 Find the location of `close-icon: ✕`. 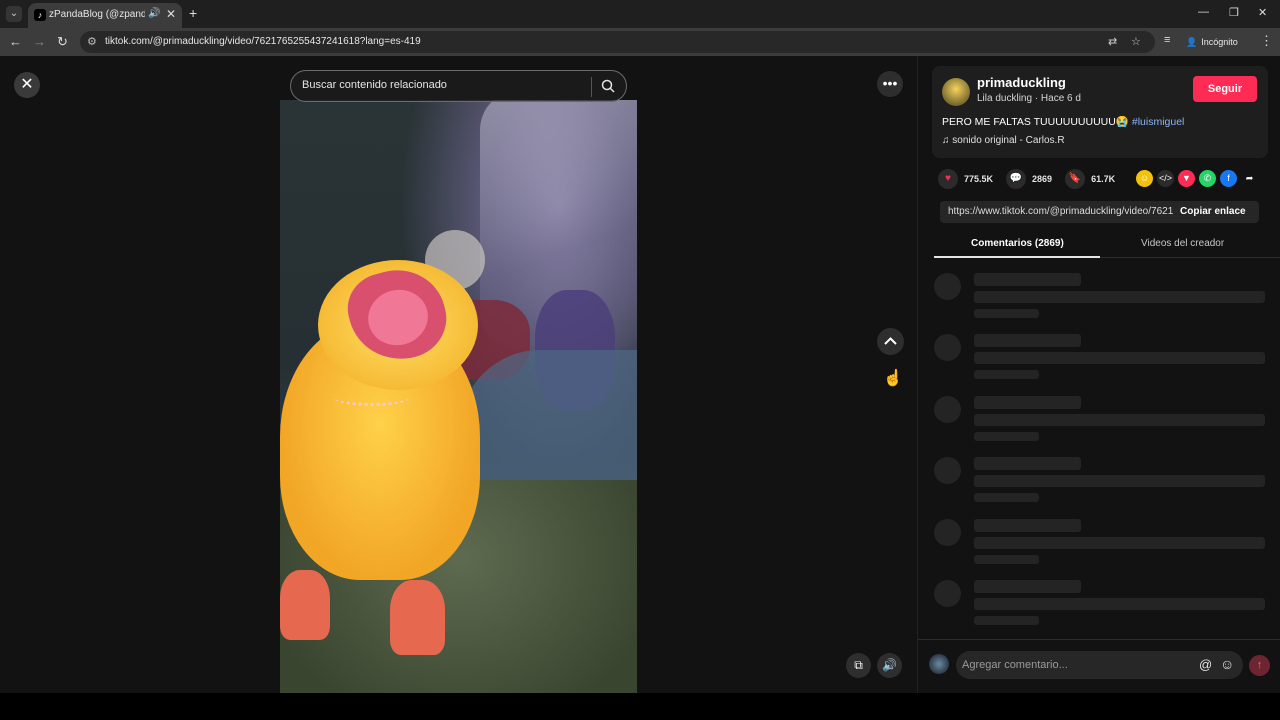

close-icon: ✕ is located at coordinates (27, 85).